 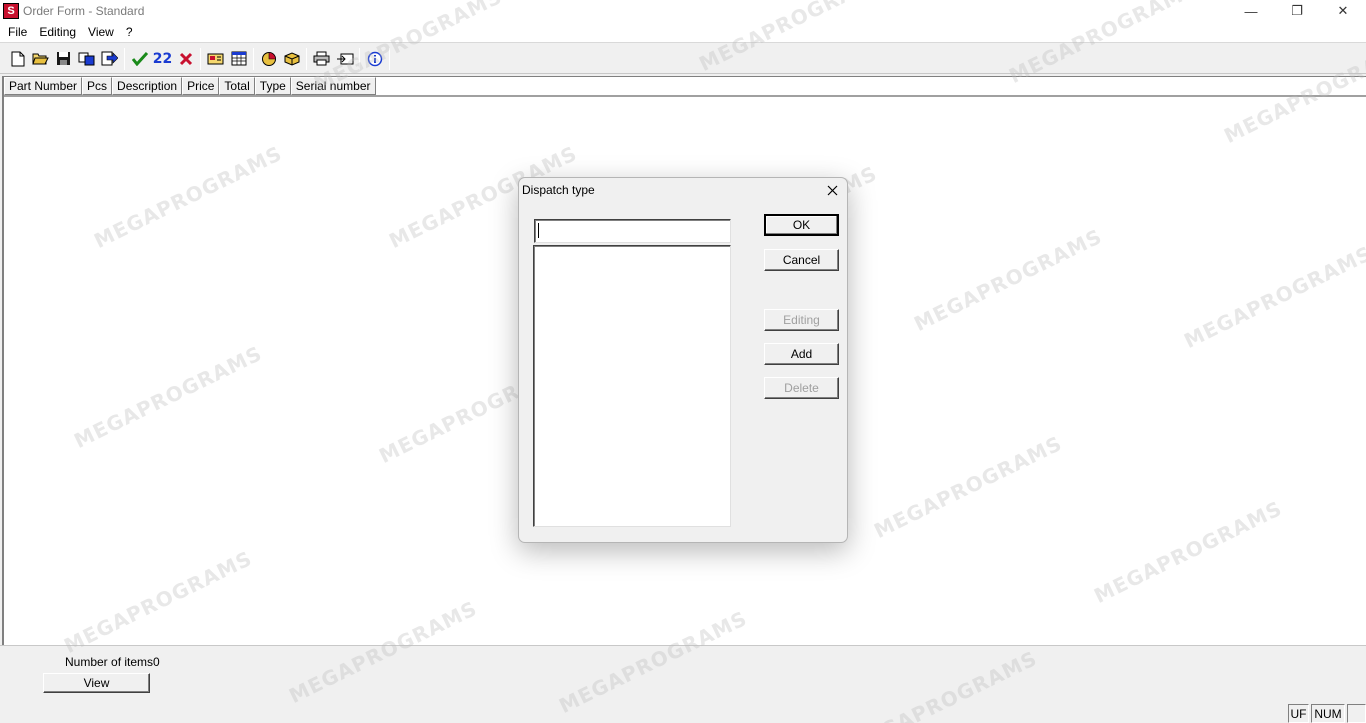 I want to click on column-total: Total, so click(x=237, y=86).